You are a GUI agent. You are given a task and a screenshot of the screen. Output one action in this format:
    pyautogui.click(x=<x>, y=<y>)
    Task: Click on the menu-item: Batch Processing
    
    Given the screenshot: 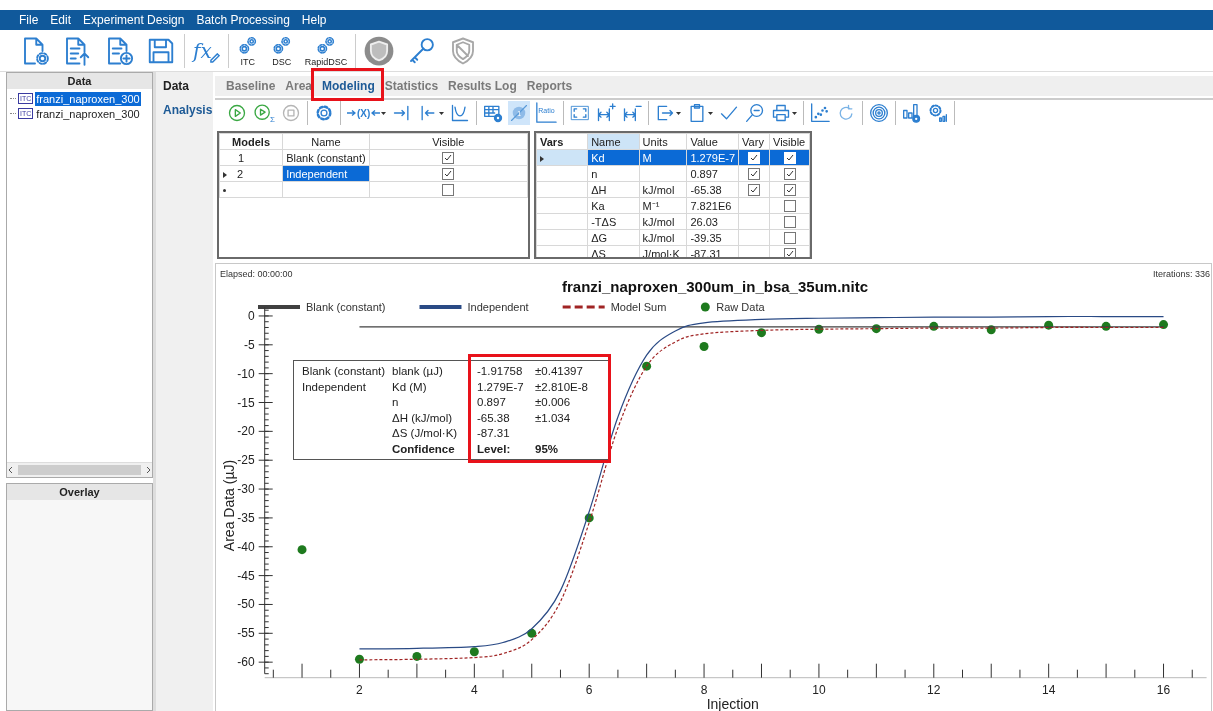 What is the action you would take?
    pyautogui.click(x=243, y=20)
    